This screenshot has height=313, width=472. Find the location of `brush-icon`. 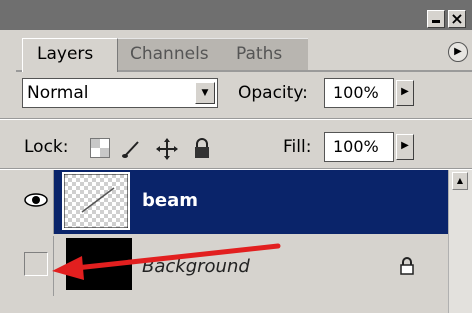

brush-icon is located at coordinates (130, 149).